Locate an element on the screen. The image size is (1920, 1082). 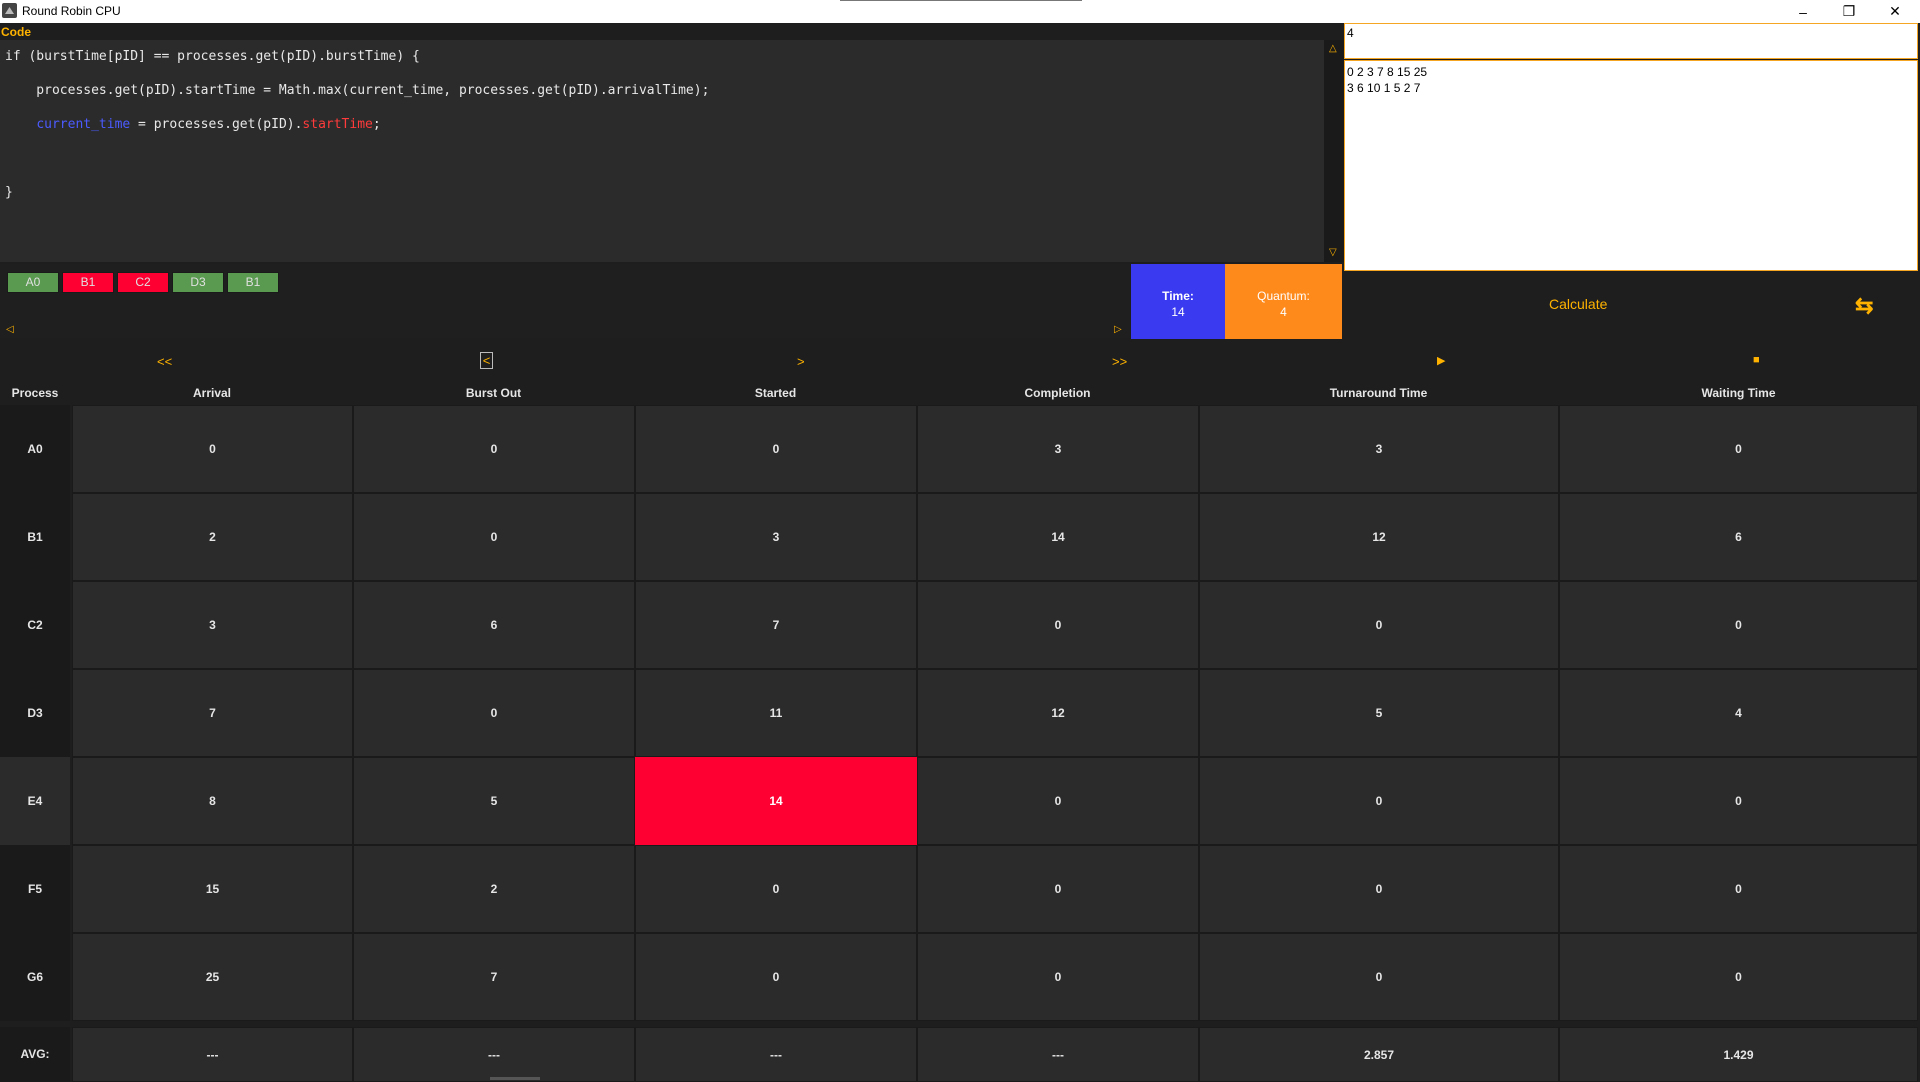
scroll-right-icon: ▷ is located at coordinates (1118, 329).